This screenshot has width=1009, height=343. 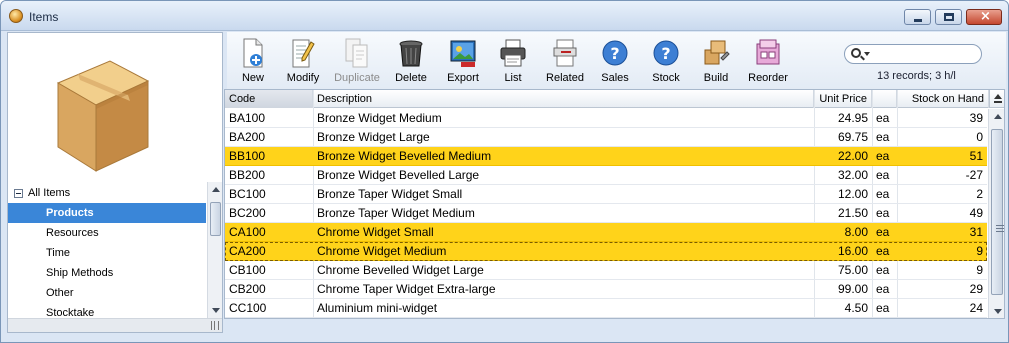 I want to click on cell-description: Bronze Widget Large, so click(x=373, y=137).